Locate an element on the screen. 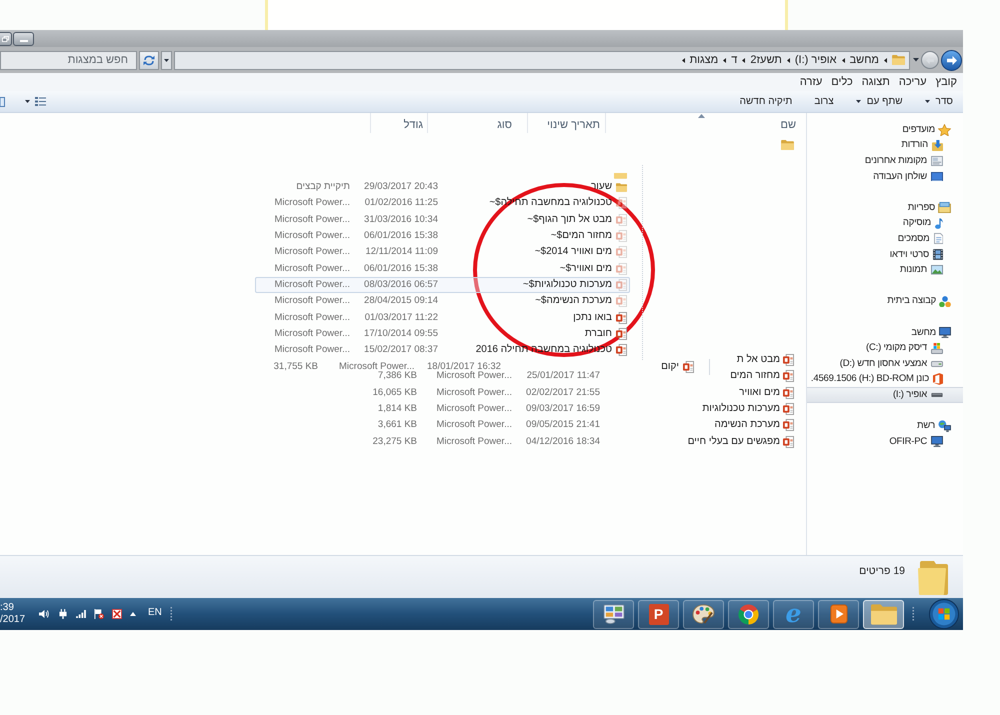 The width and height of the screenshot is (1000, 715). ring-logo-icon is located at coordinates (748, 614).